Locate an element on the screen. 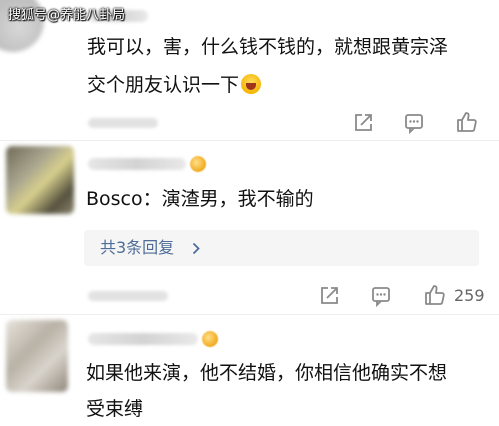 The height and width of the screenshot is (426, 499). watermark: 搜狐号@养能八卦局 is located at coordinates (67, 15).